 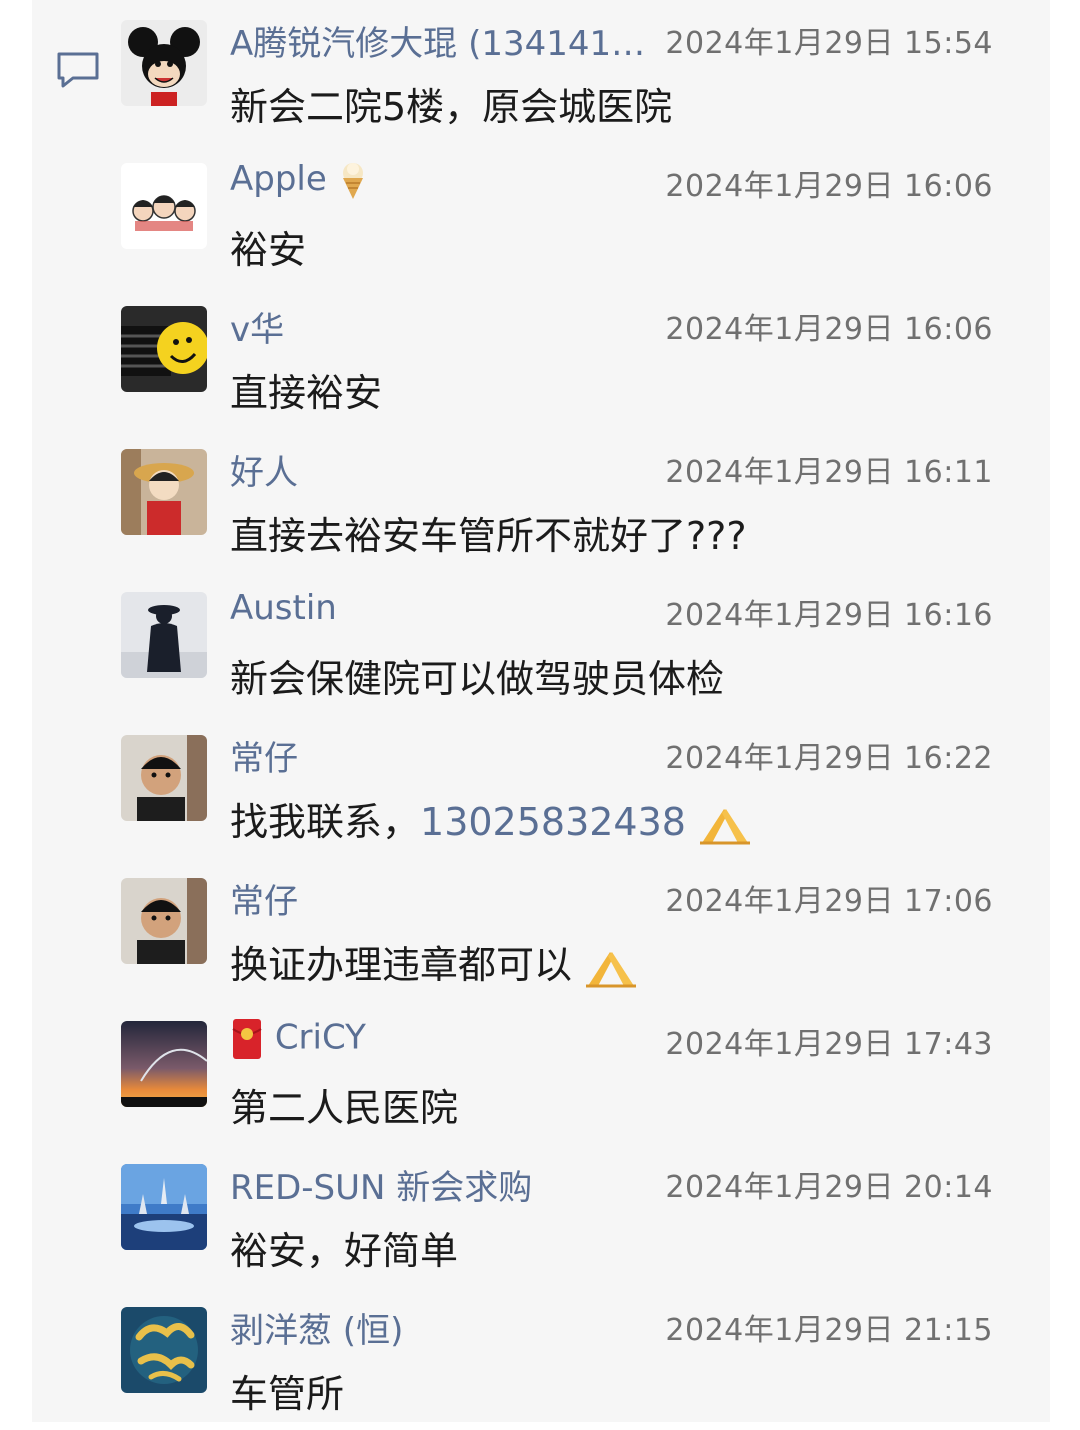 I want to click on sender-name-text: CriCY, so click(x=320, y=1037).